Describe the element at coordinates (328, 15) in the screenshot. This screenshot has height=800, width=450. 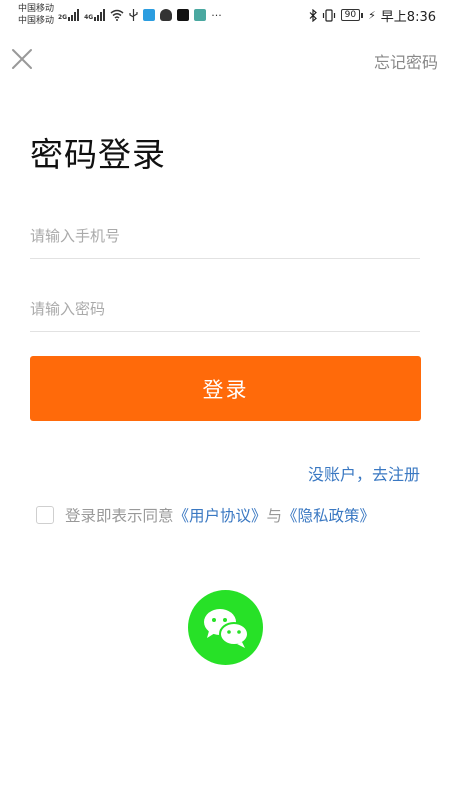
I see `vibrate-icon` at that location.